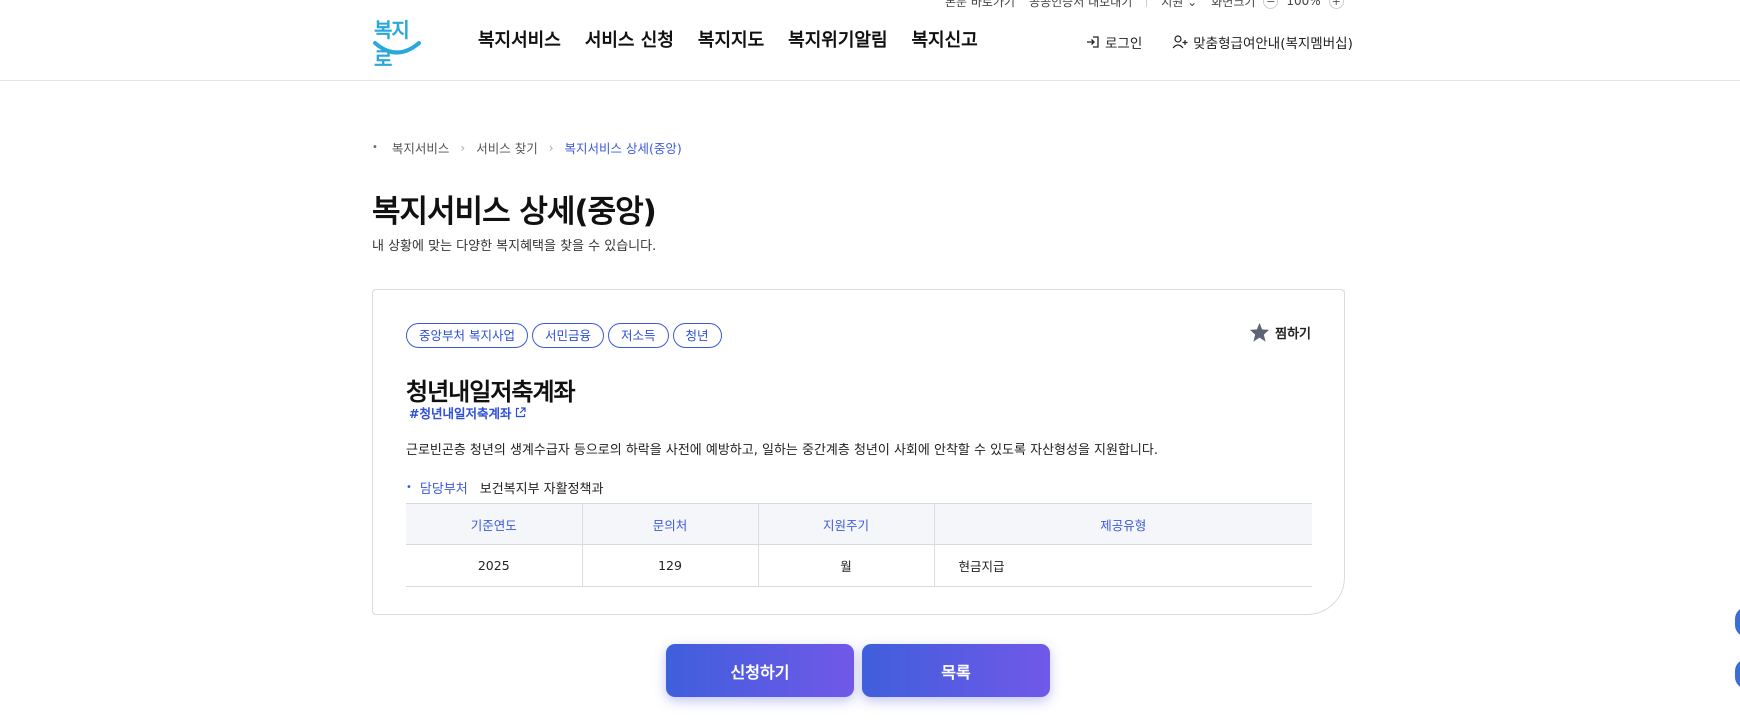 The height and width of the screenshot is (728, 1740). I want to click on tag-low-income: 저소득, so click(638, 335).